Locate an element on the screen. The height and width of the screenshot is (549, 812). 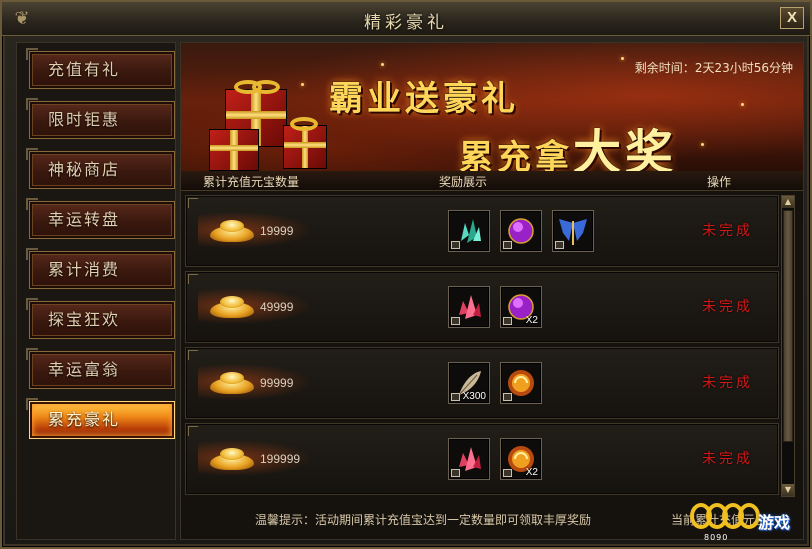
remaining-time: 剩余时间：2天23小时56分钟 is located at coordinates (713, 68).